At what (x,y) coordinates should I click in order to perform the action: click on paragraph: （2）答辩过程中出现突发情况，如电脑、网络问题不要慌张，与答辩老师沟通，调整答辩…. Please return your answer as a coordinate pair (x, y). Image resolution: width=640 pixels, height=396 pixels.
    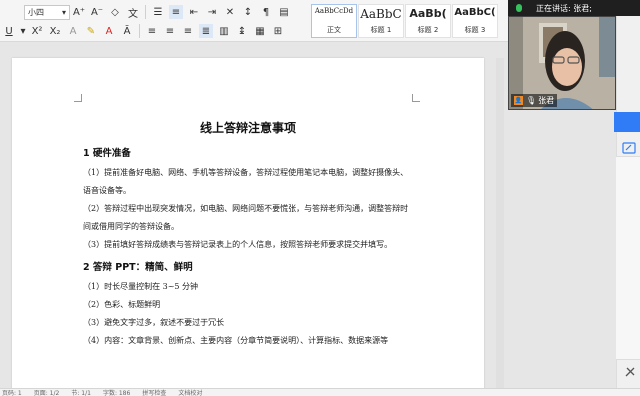
    Looking at the image, I should click on (246, 217).